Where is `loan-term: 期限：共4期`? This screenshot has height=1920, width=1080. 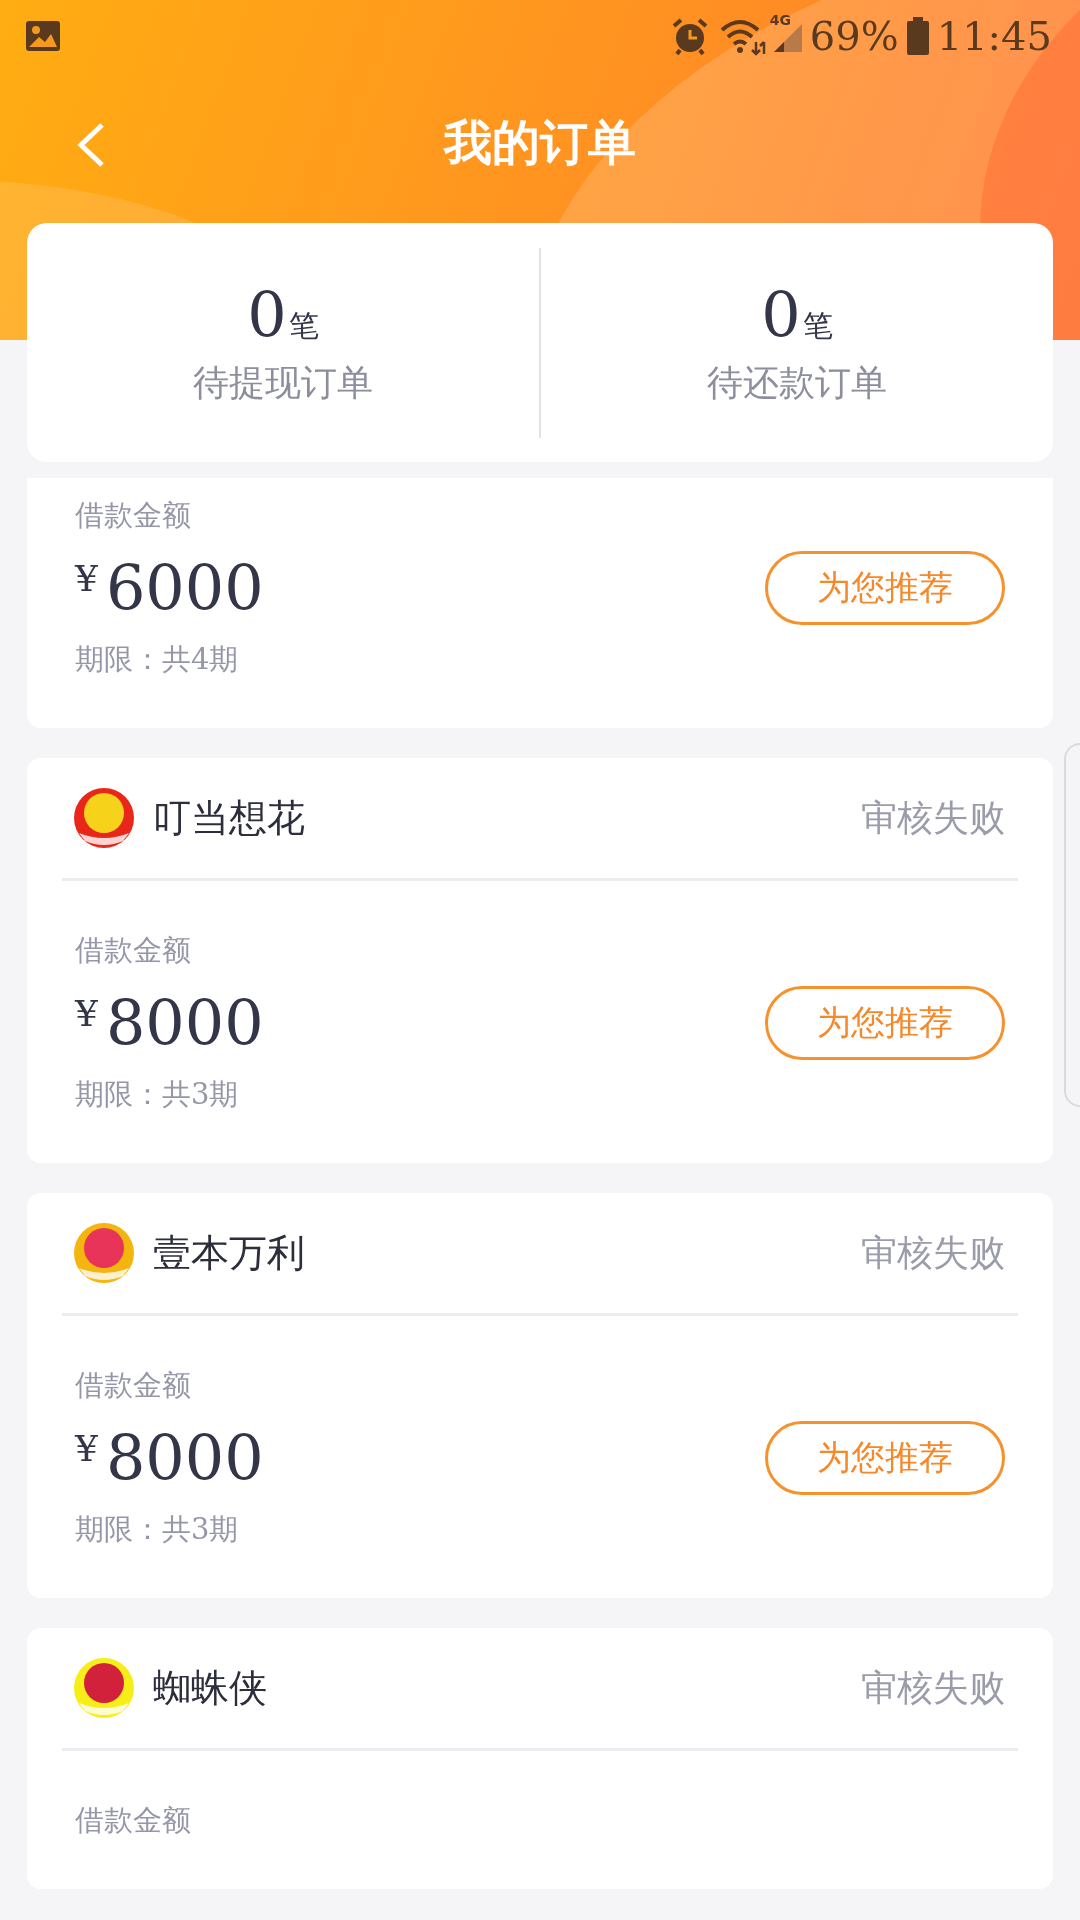
loan-term: 期限：共4期 is located at coordinates (157, 659).